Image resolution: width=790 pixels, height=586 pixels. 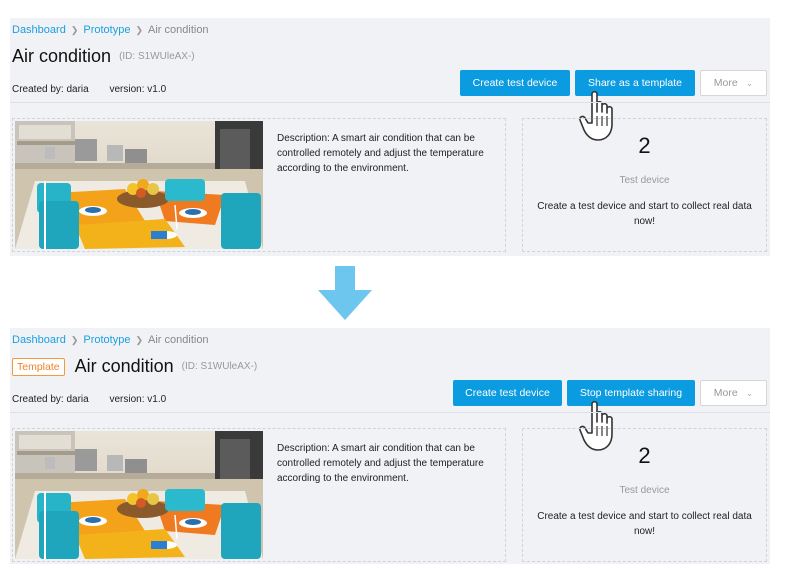 What do you see at coordinates (38, 366) in the screenshot?
I see `template-tag: Template` at bounding box center [38, 366].